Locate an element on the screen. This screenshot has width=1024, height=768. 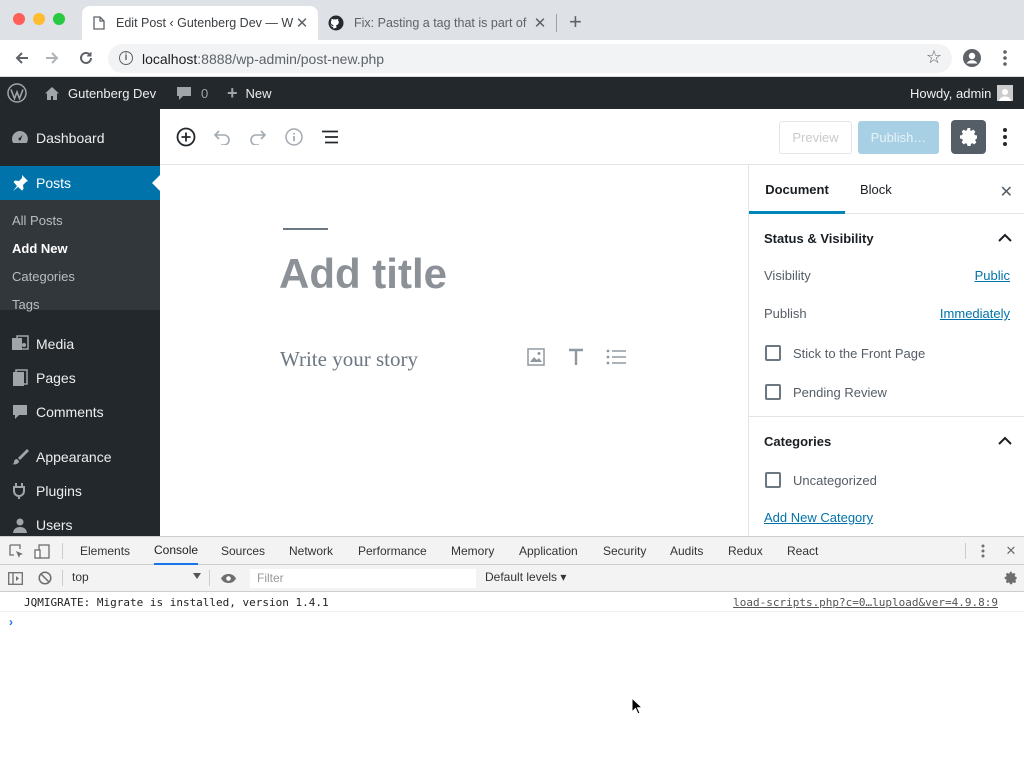
tab-network: Network is located at coordinates (311, 551).